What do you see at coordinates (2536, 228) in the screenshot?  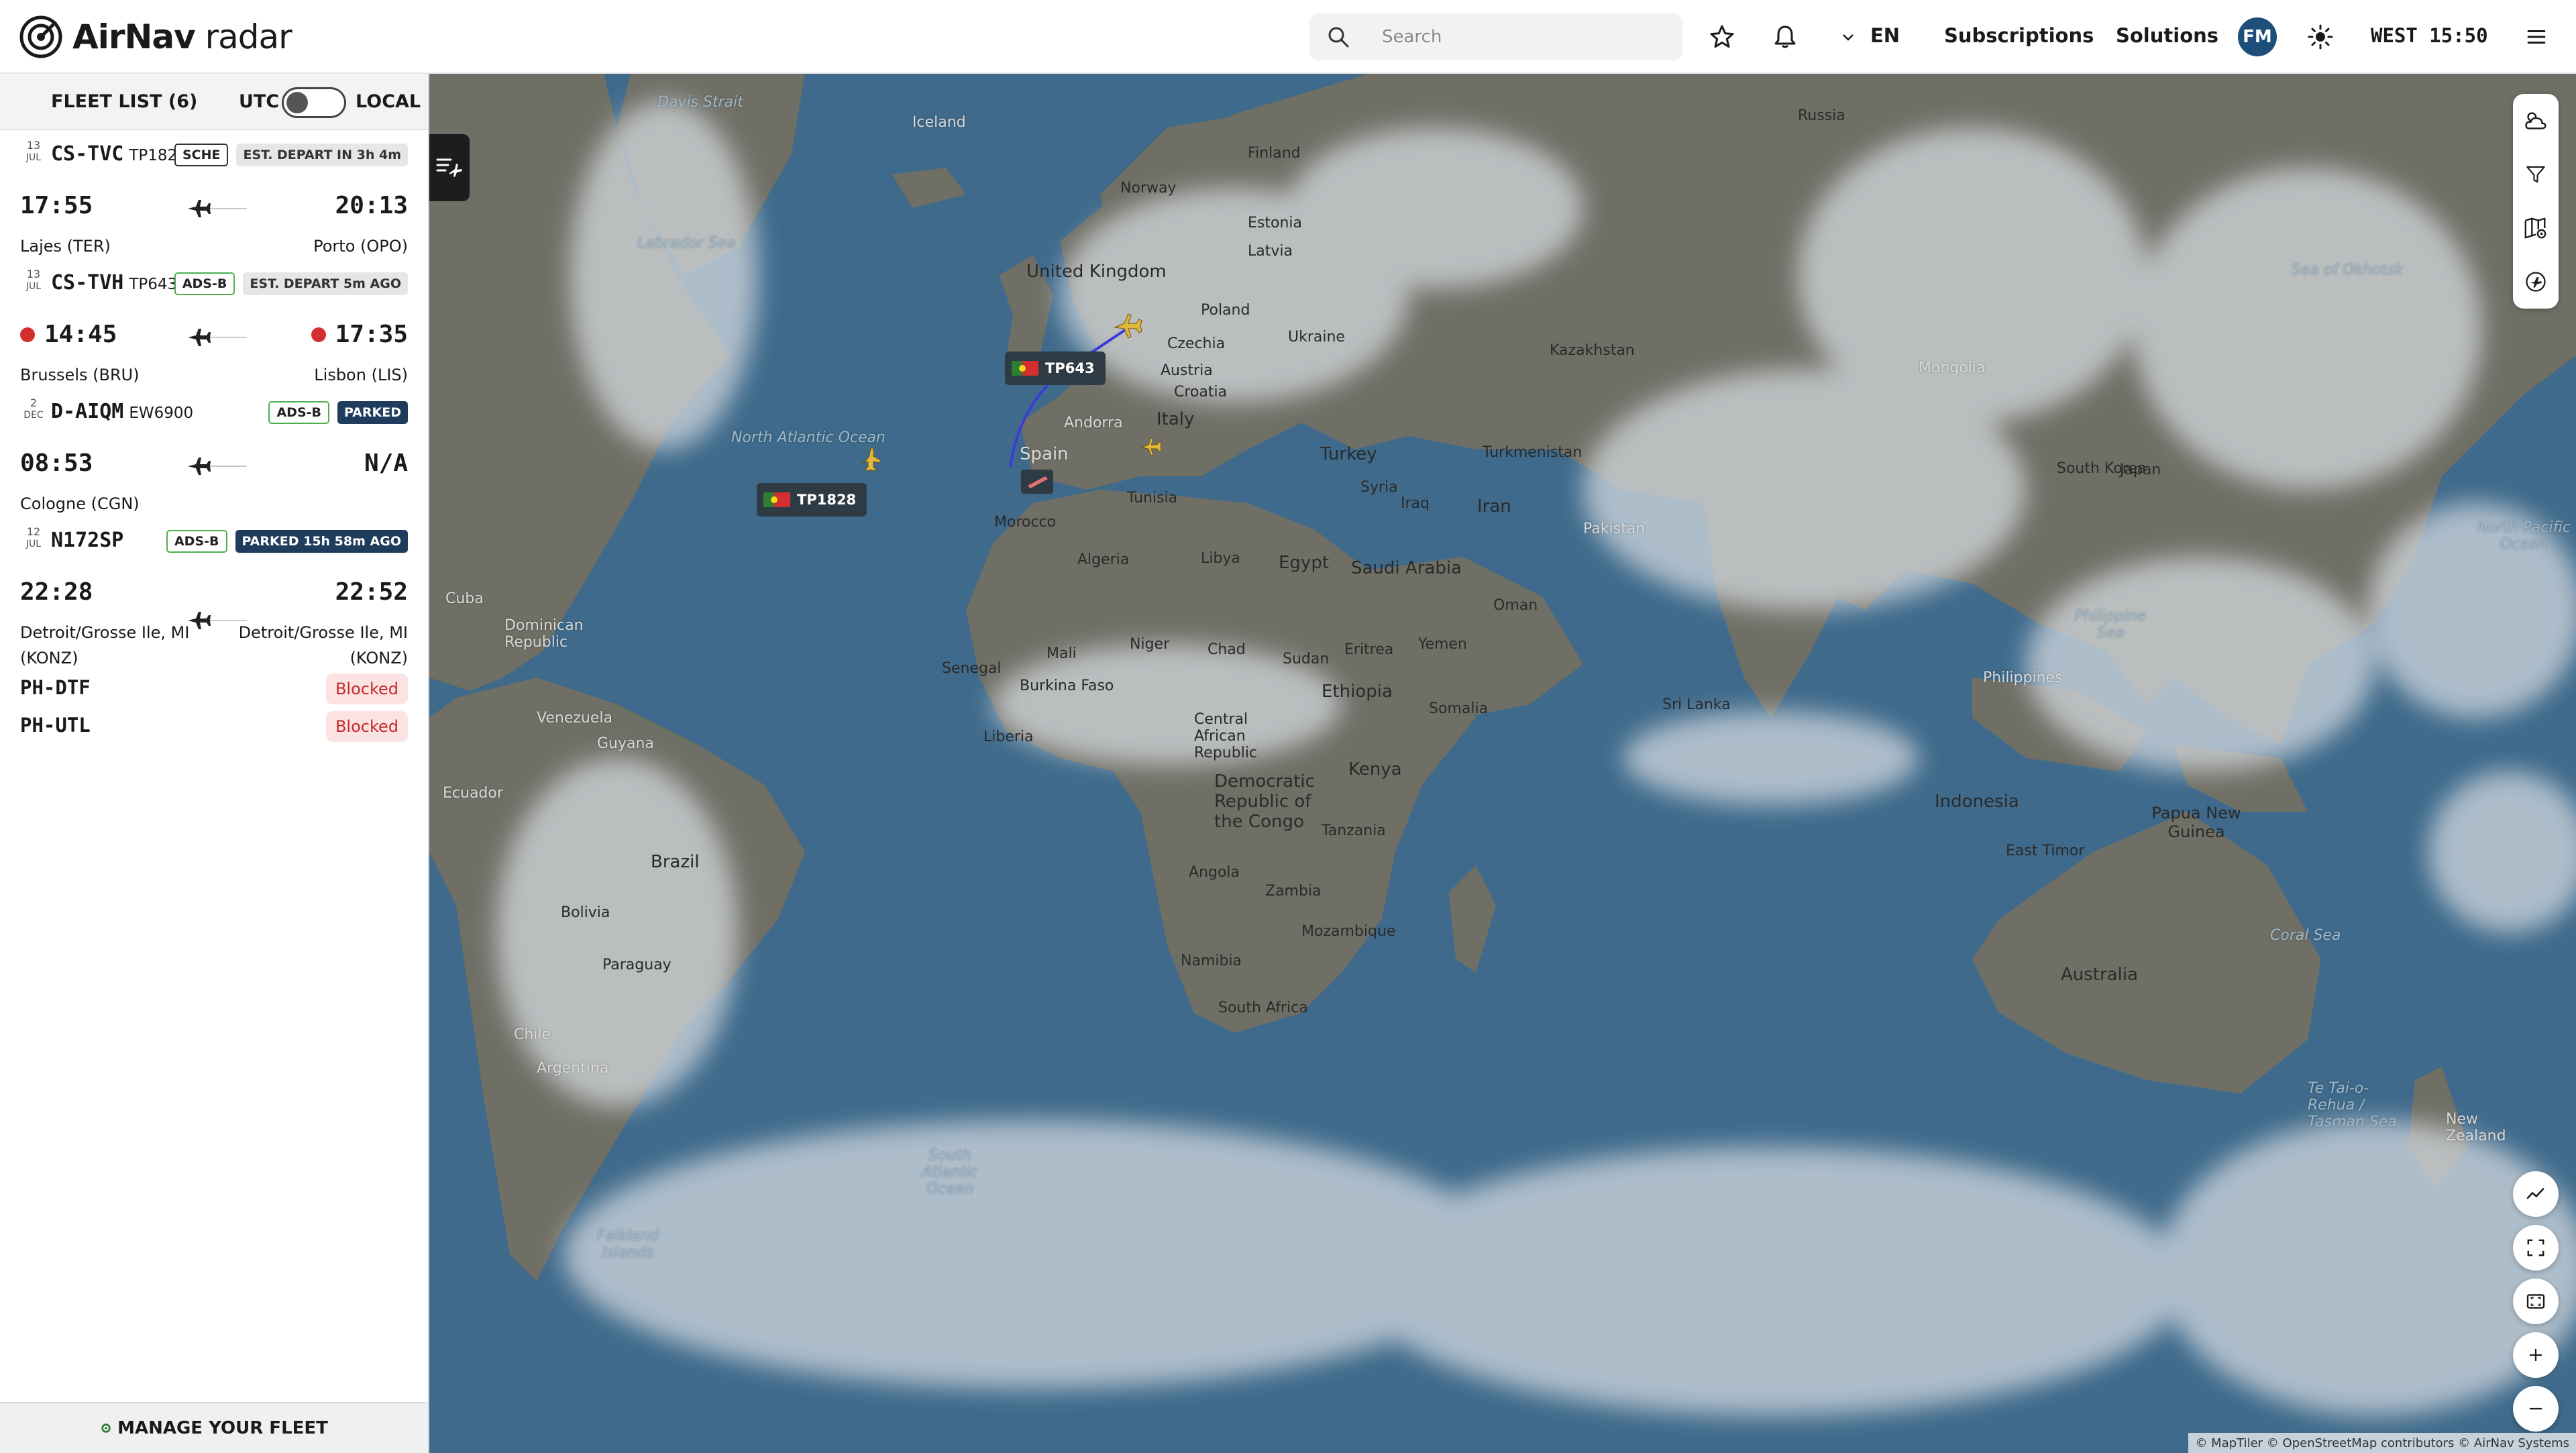 I see `map-settings-button` at bounding box center [2536, 228].